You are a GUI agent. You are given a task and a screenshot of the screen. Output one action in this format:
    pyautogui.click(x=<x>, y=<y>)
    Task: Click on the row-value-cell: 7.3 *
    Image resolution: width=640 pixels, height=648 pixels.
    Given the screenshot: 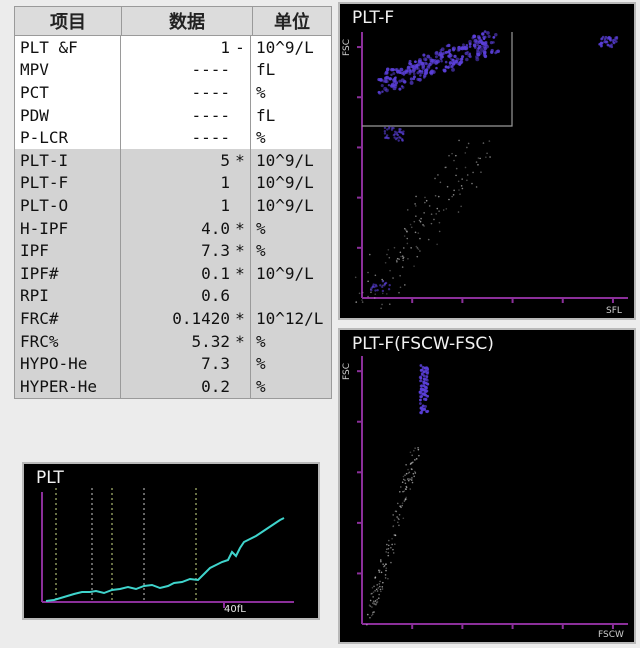 What is the action you would take?
    pyautogui.click(x=186, y=250)
    